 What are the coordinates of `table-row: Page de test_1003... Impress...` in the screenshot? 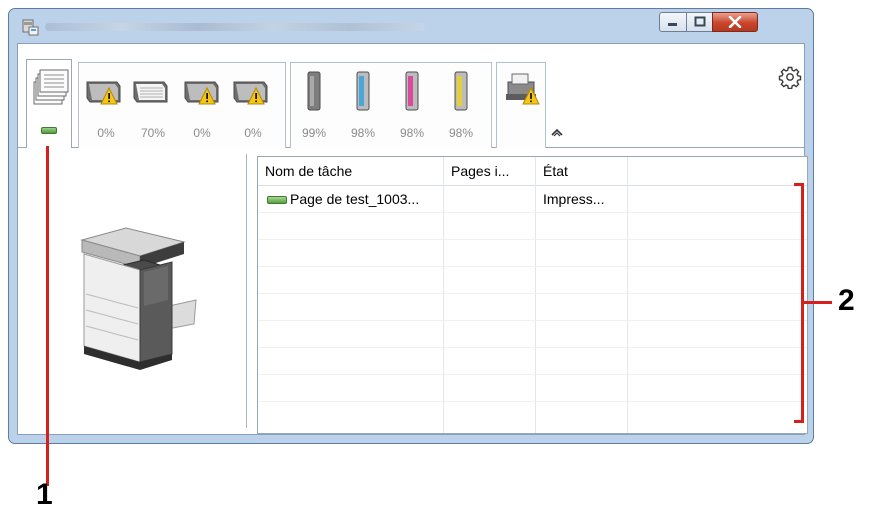 It's located at (532, 199).